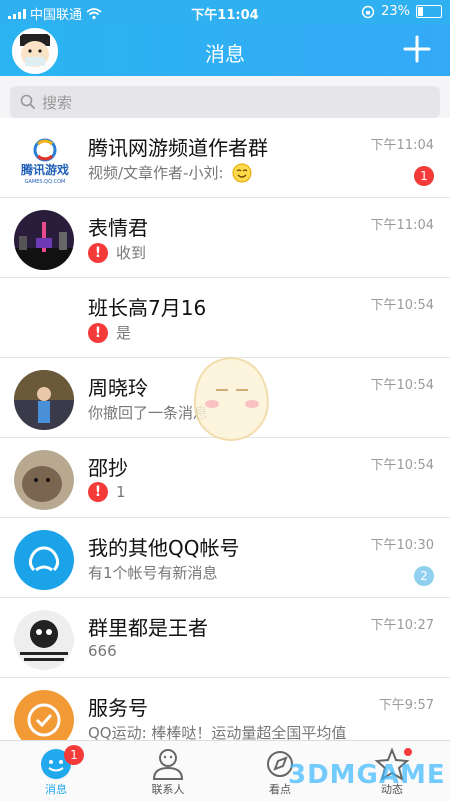 This screenshot has width=450, height=801. I want to click on conversation-preview: 视频/文章作者-小刘:, so click(170, 172).